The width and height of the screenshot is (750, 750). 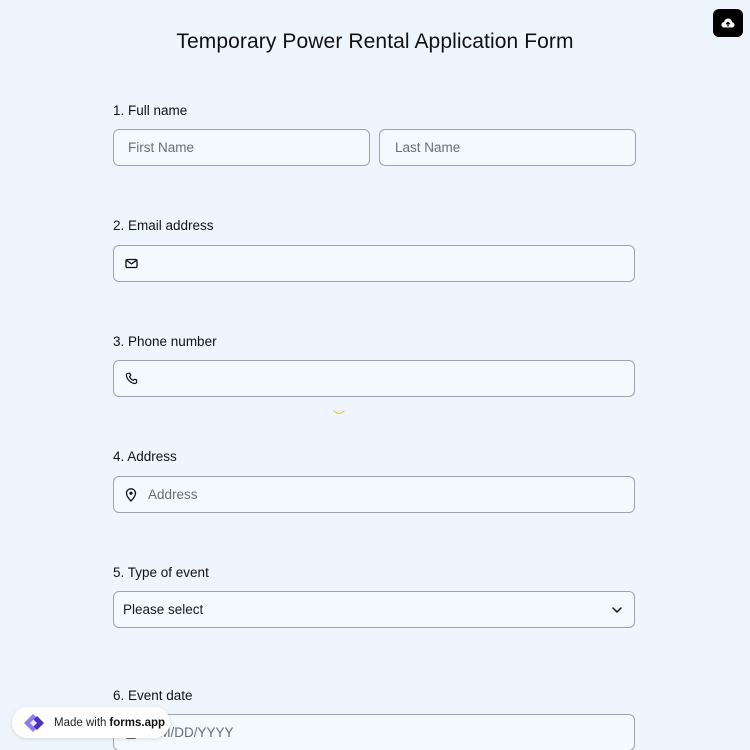 What do you see at coordinates (150, 110) in the screenshot?
I see `full-name-label: 1. Full name` at bounding box center [150, 110].